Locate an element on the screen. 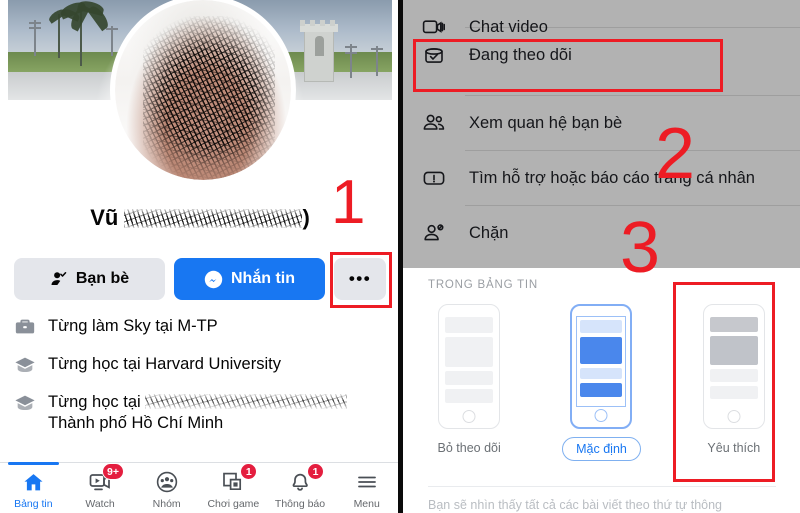  list-item: Từng làm Sky tại M-TP is located at coordinates (204, 327).